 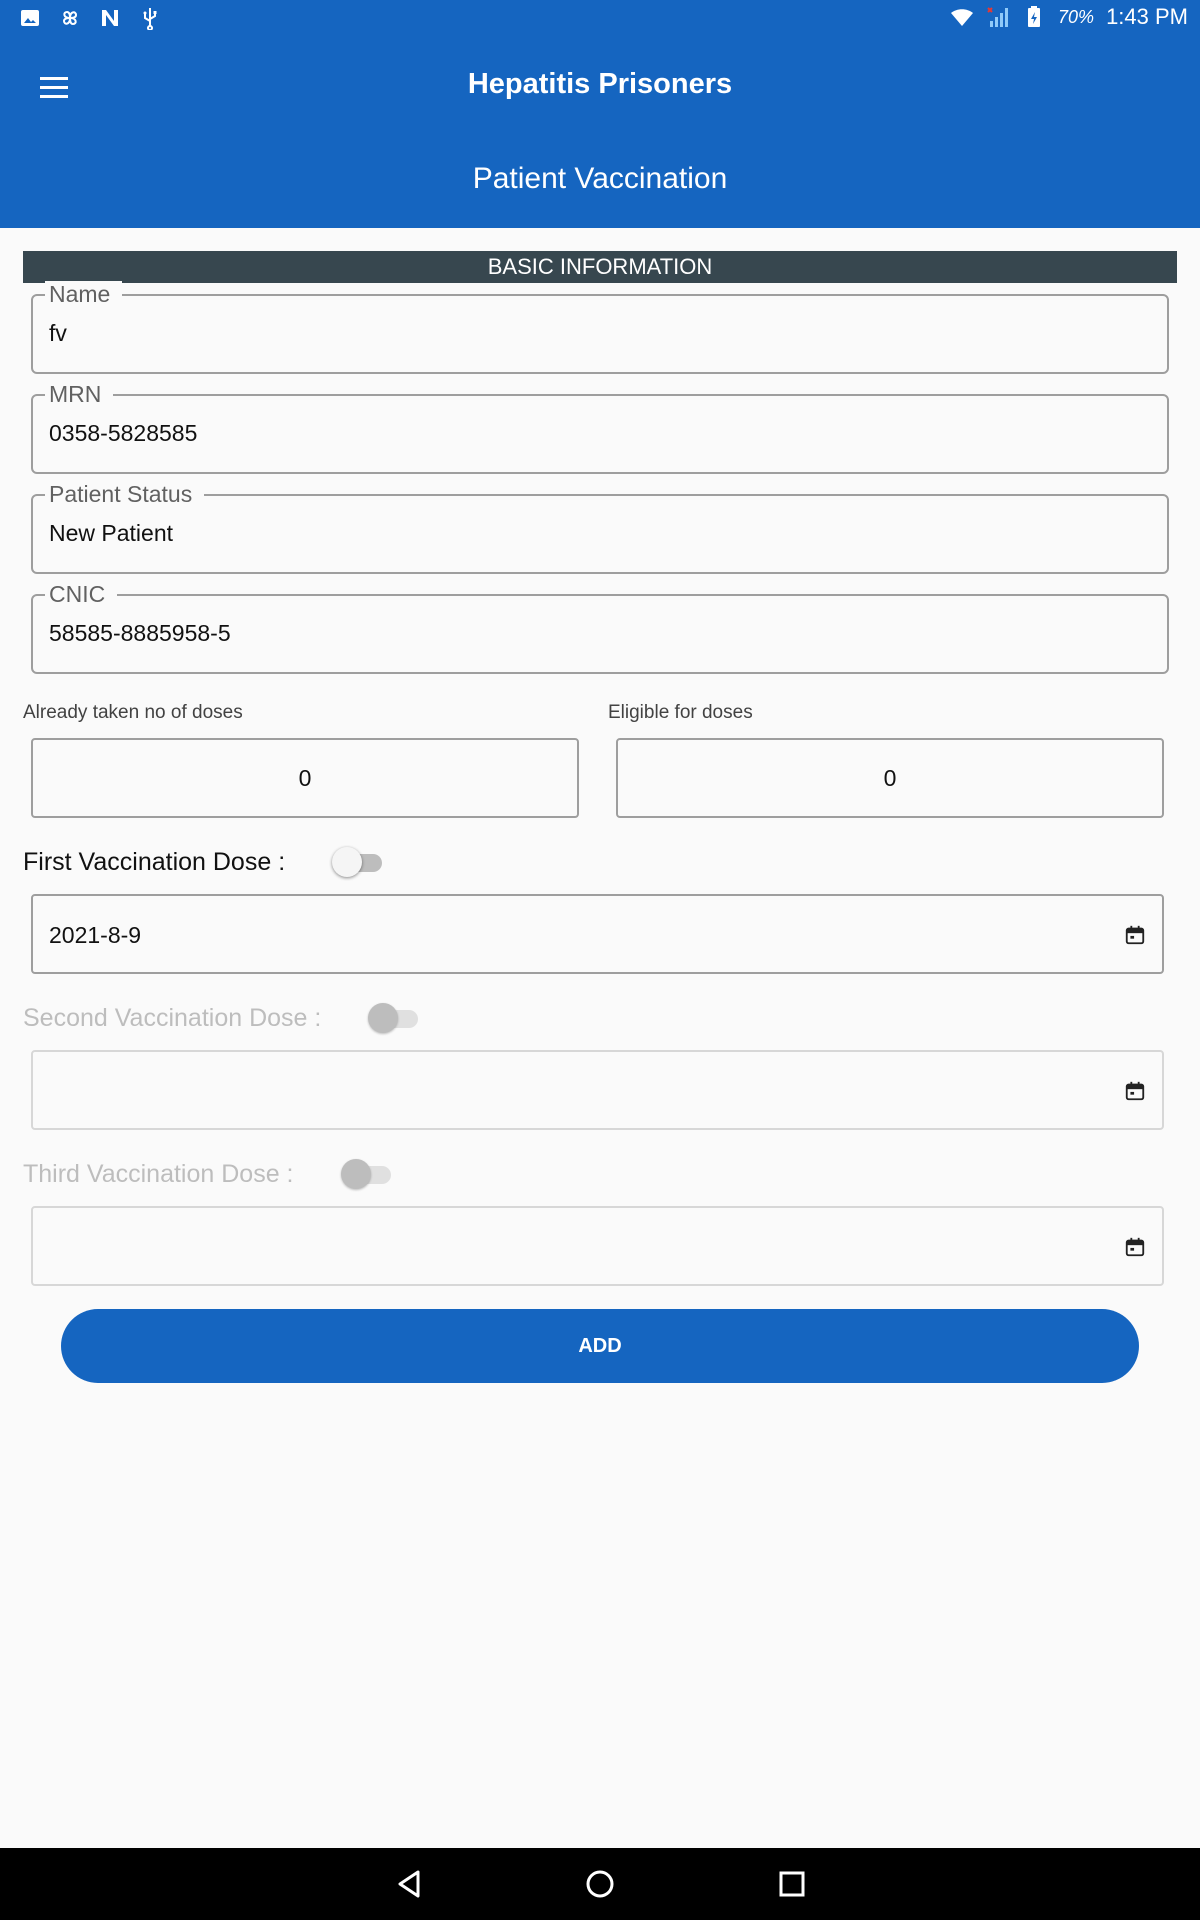 I want to click on mrn-label: MRN, so click(x=79, y=394).